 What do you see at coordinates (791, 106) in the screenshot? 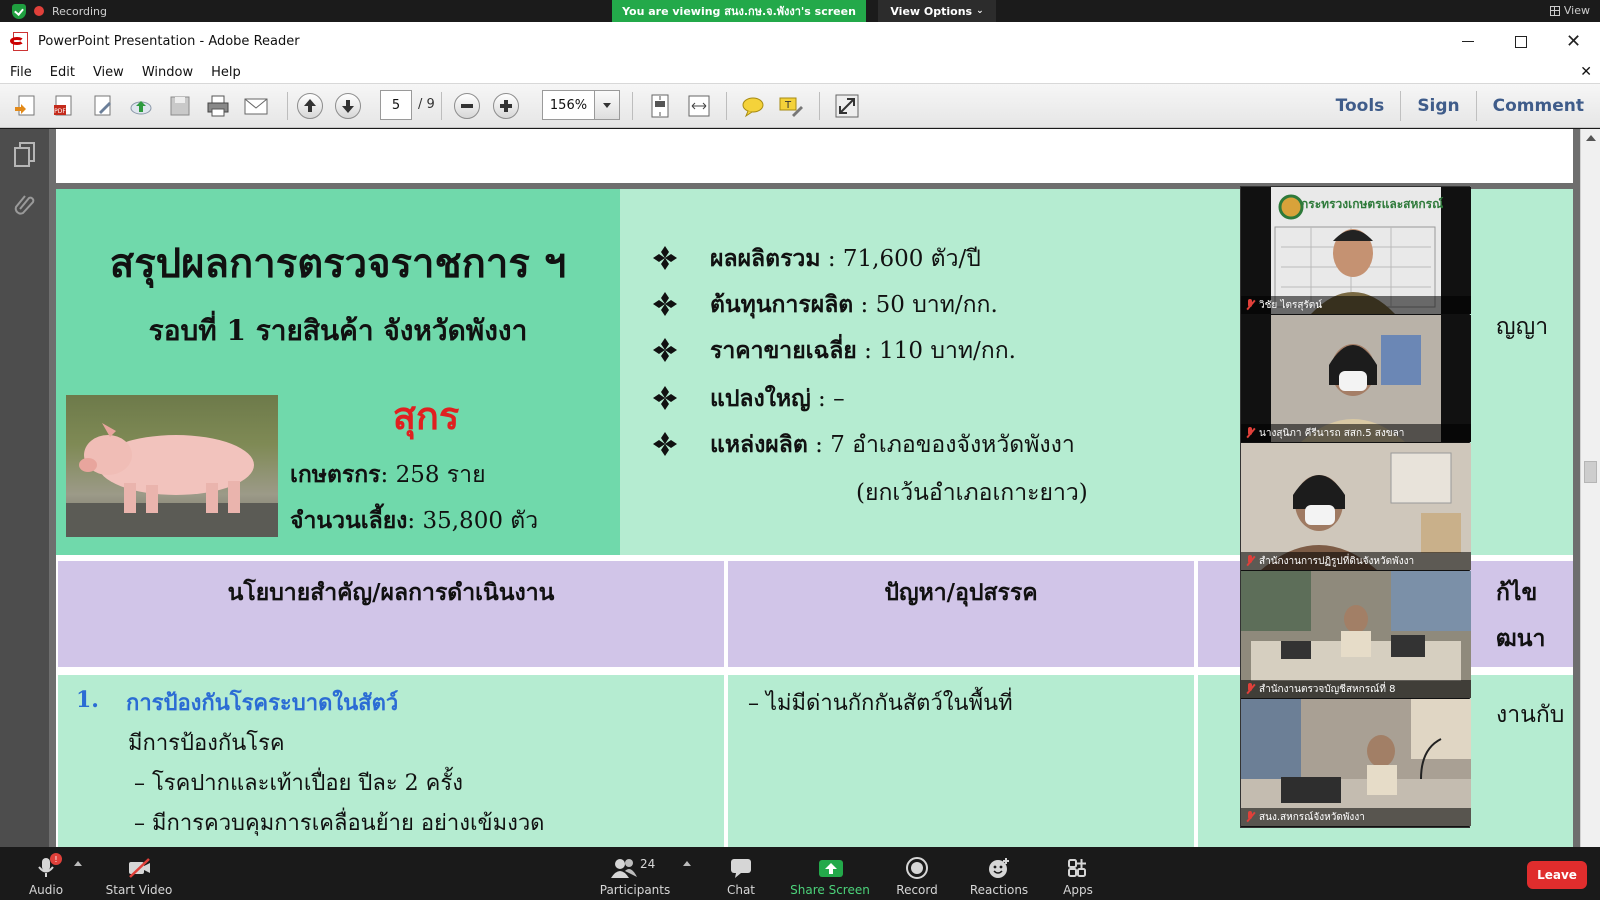
I see `highlight-text-icon: T` at bounding box center [791, 106].